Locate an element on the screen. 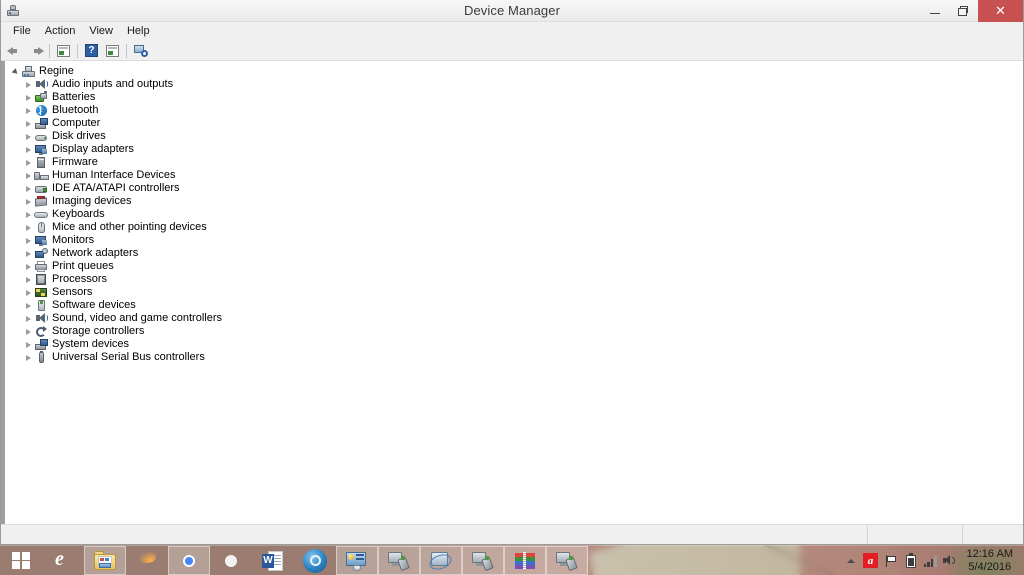  tree-node-software-devices: Software devices is located at coordinates (514, 305).